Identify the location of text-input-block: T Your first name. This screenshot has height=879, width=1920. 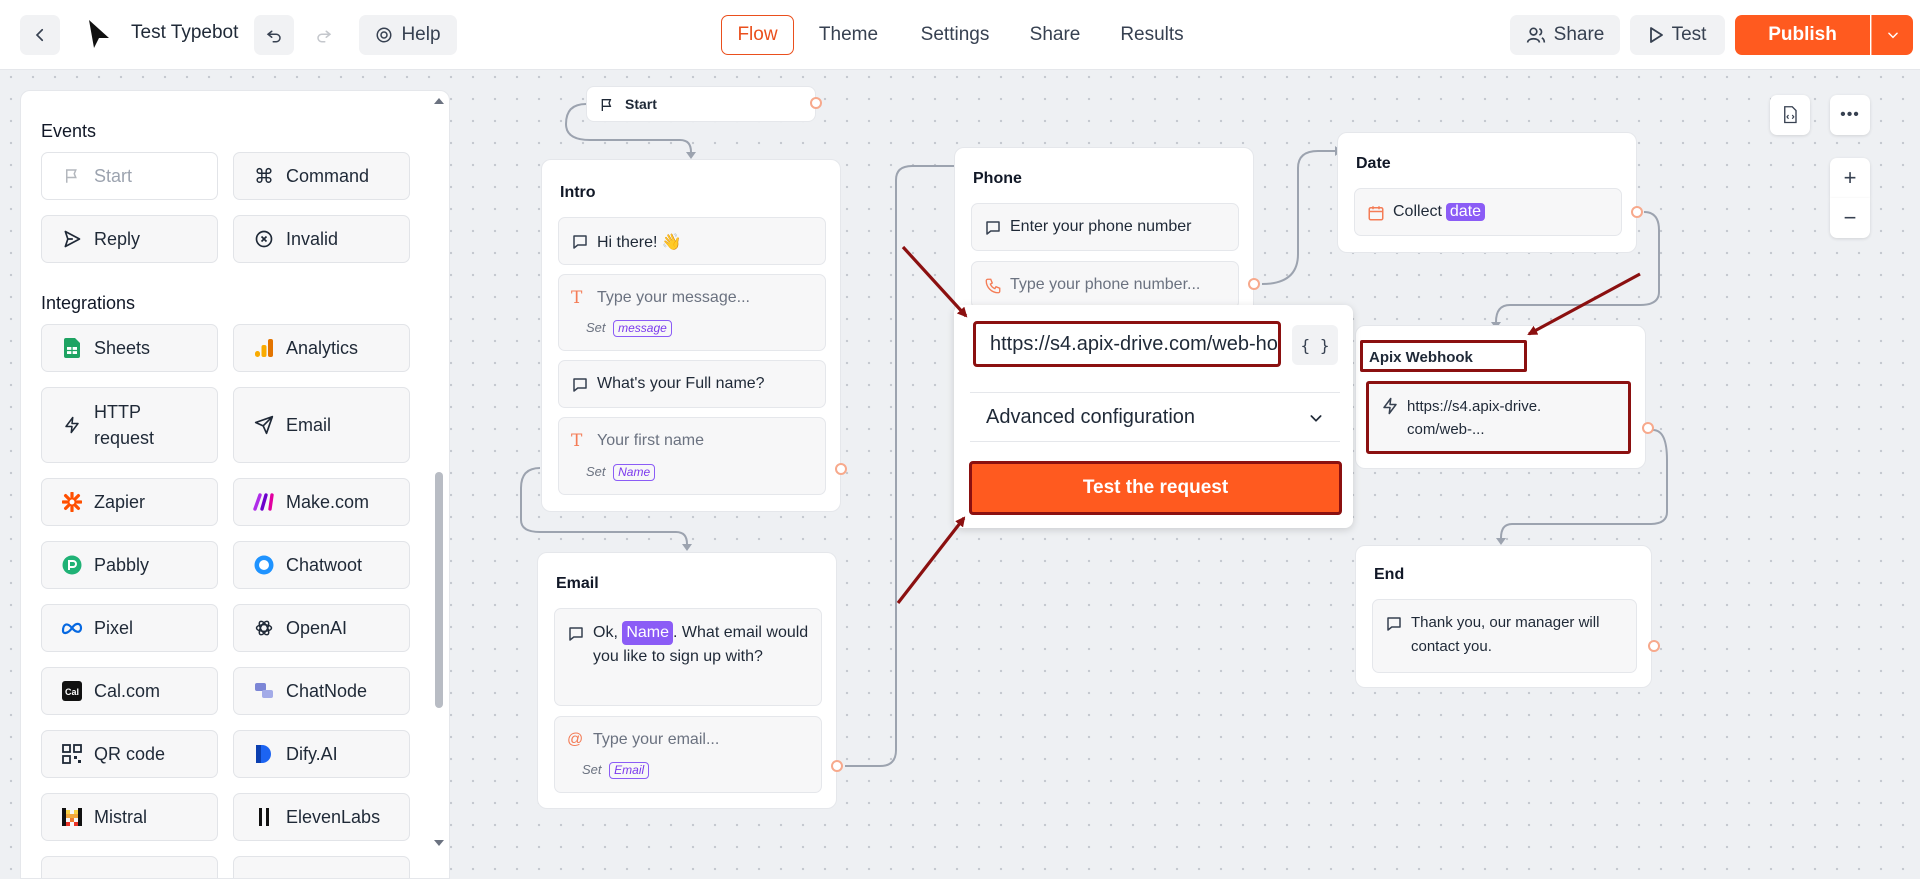
(692, 456).